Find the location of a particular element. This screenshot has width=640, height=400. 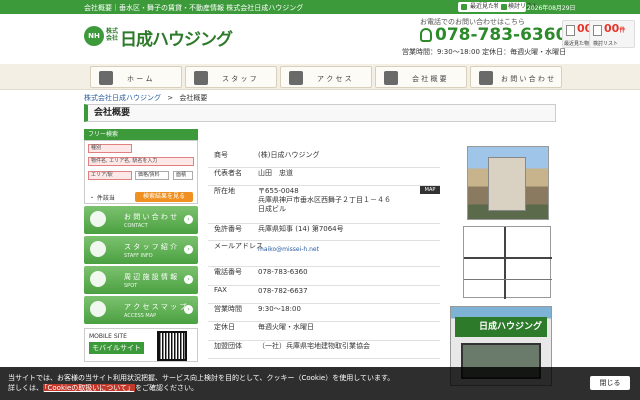

logo-corp-label: 株式会社 is located at coordinates (112, 35).